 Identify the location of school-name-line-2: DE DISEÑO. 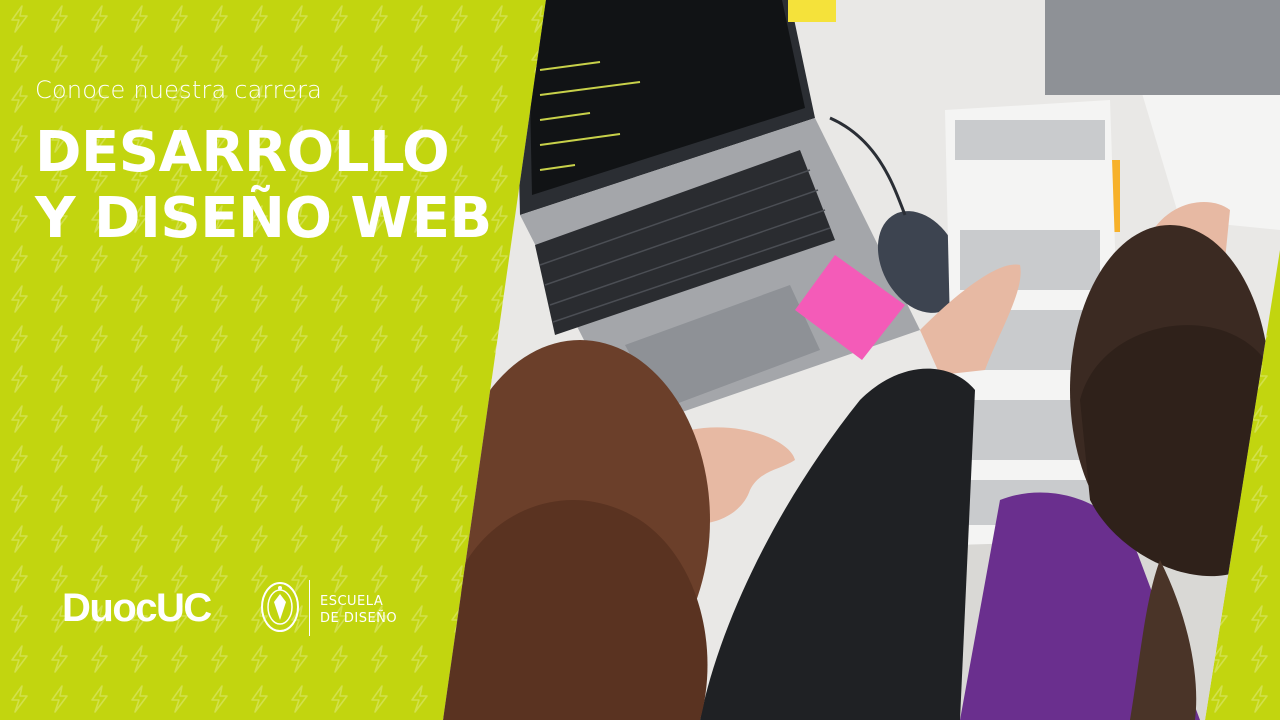
(359, 618).